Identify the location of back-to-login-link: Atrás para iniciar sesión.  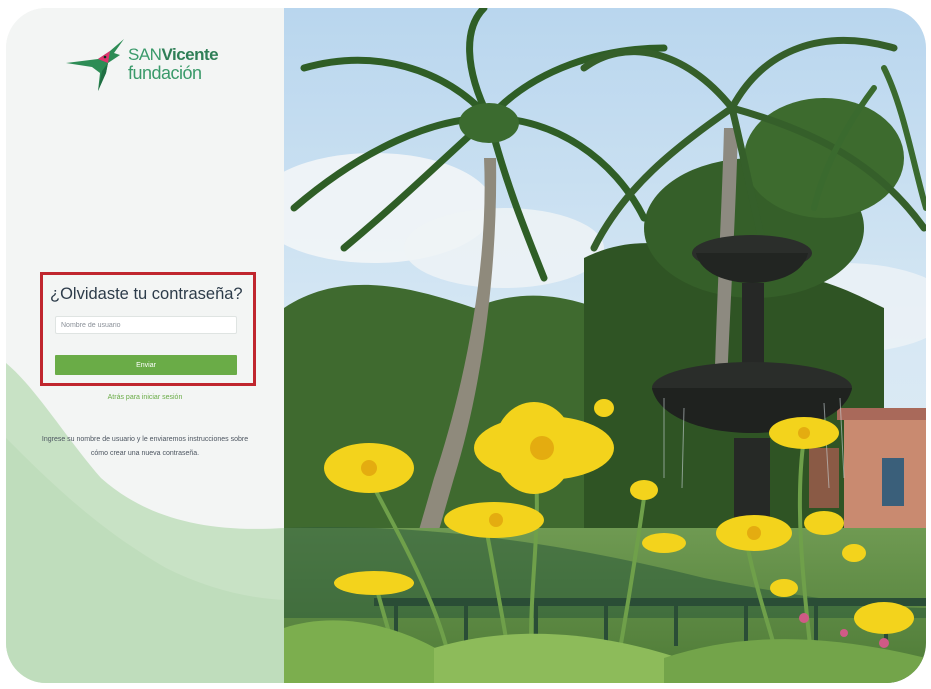
(145, 397).